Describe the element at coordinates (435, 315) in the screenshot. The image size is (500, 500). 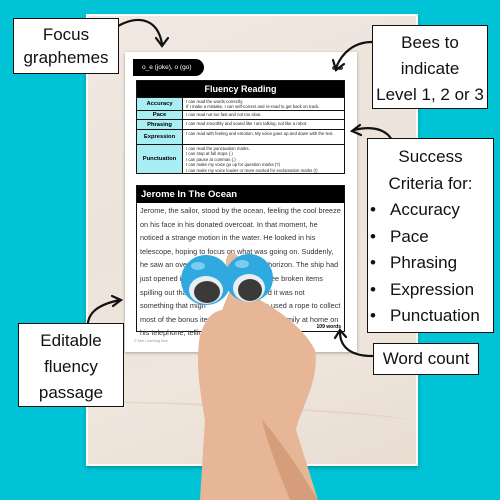
I see `success-item-label: Punctuation` at that location.